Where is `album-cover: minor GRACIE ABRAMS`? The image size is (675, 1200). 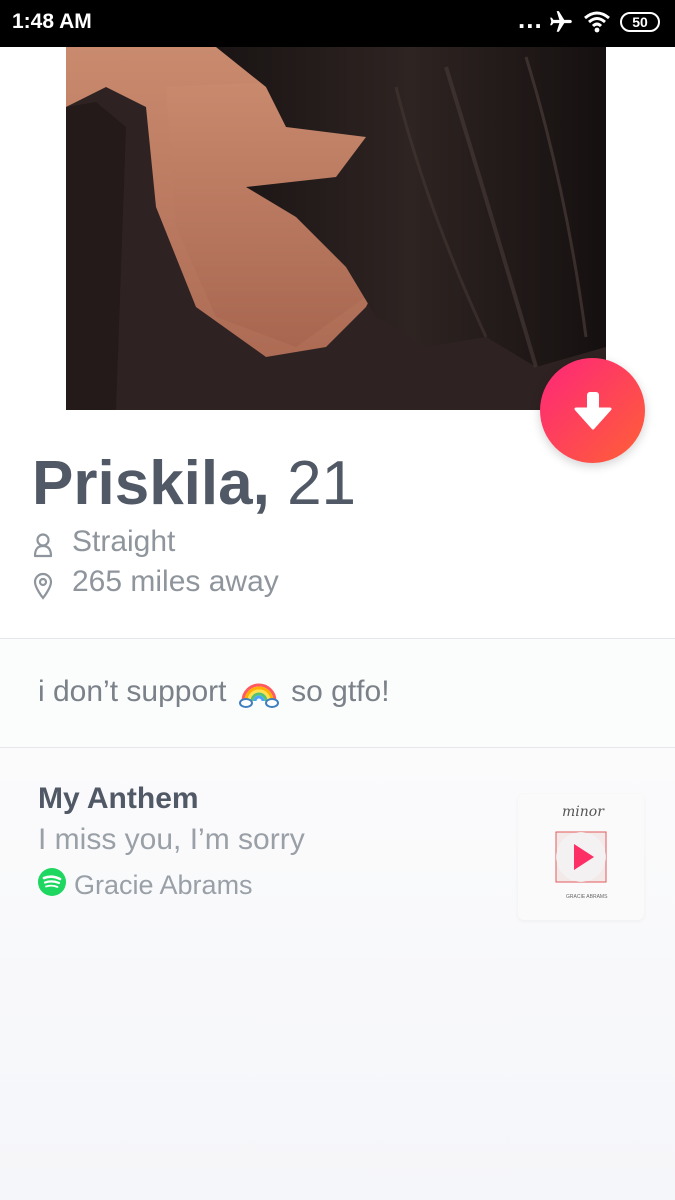
album-cover: minor GRACIE ABRAMS is located at coordinates (581, 857).